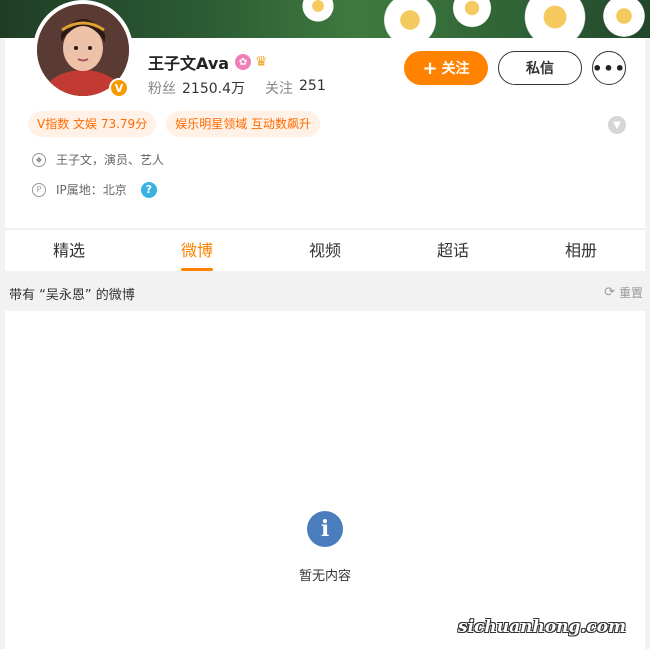 The height and width of the screenshot is (649, 650). What do you see at coordinates (69, 250) in the screenshot?
I see `tab-featured: 精选` at bounding box center [69, 250].